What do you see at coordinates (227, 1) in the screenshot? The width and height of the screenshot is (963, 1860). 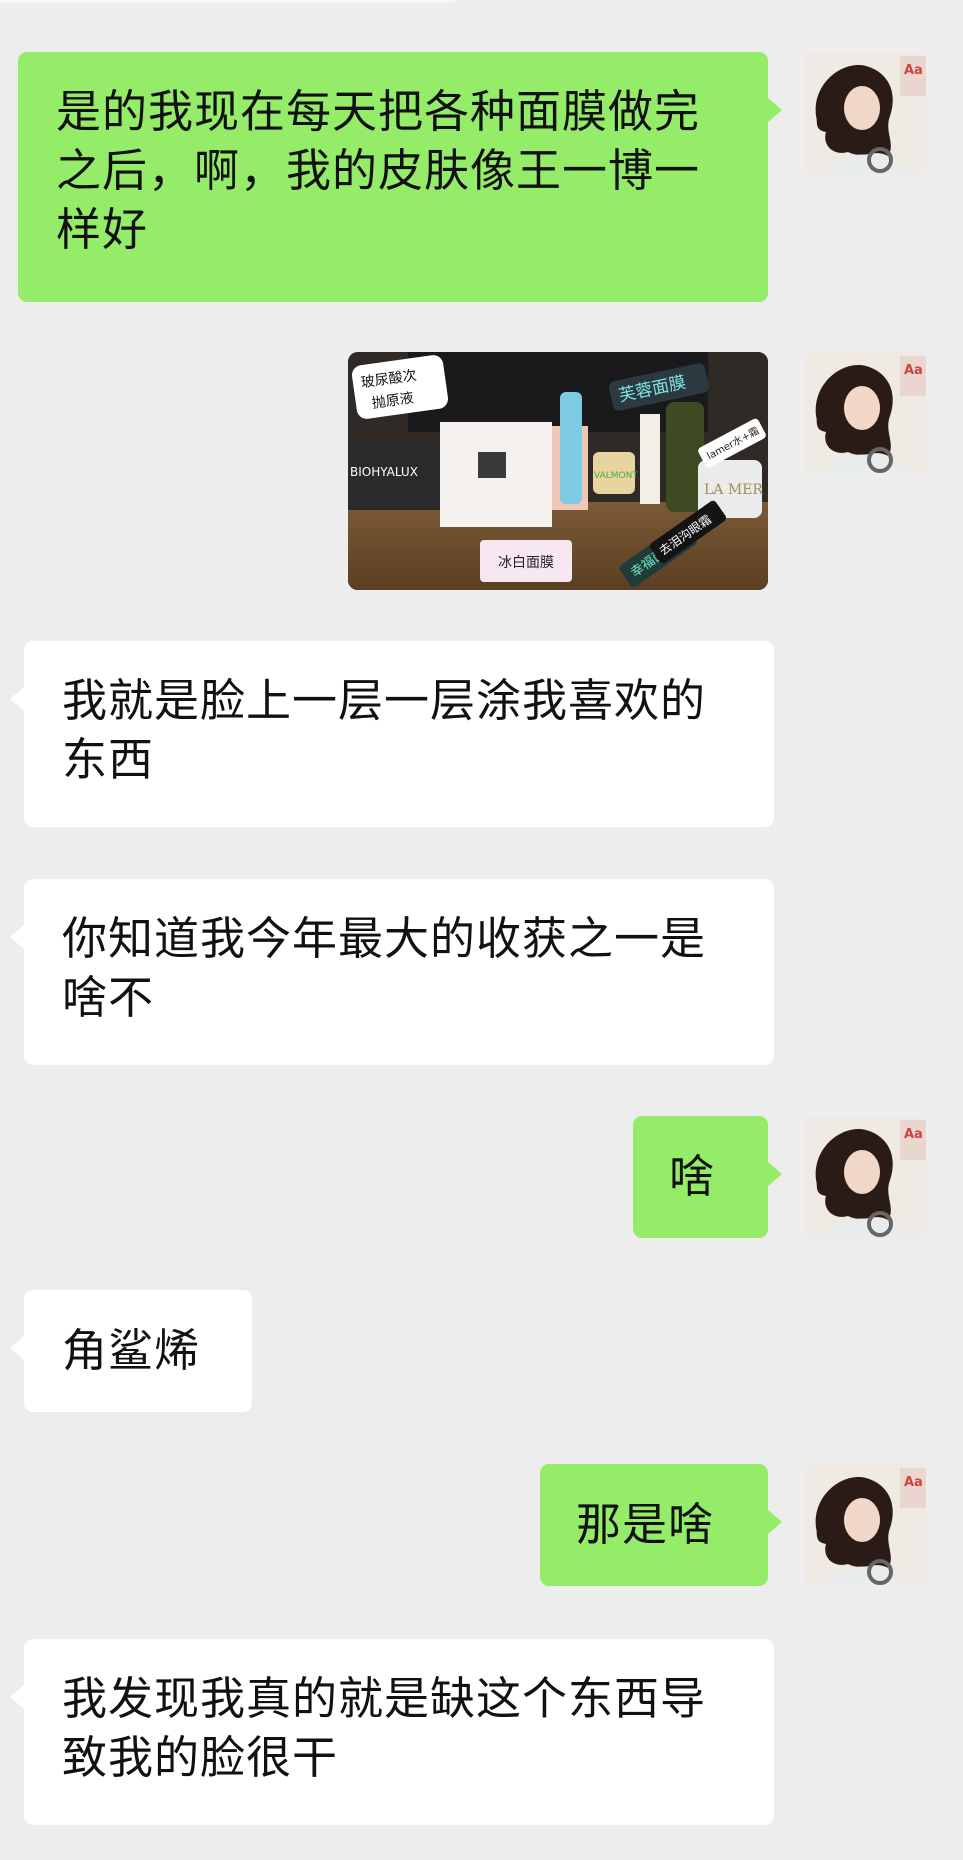 I see `top-divider-strip` at bounding box center [227, 1].